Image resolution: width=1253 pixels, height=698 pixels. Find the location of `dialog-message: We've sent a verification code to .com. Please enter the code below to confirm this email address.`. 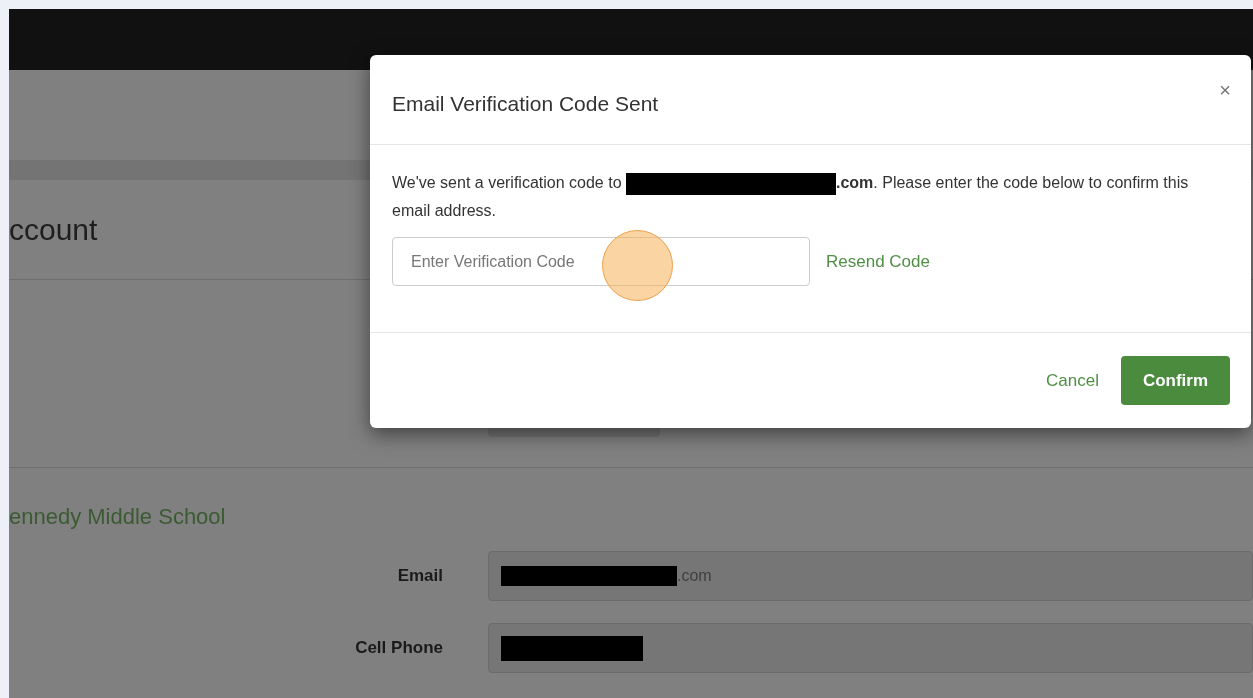

dialog-message: We've sent a verification code to .com. Please enter the code below to confirm this email address. is located at coordinates (791, 196).